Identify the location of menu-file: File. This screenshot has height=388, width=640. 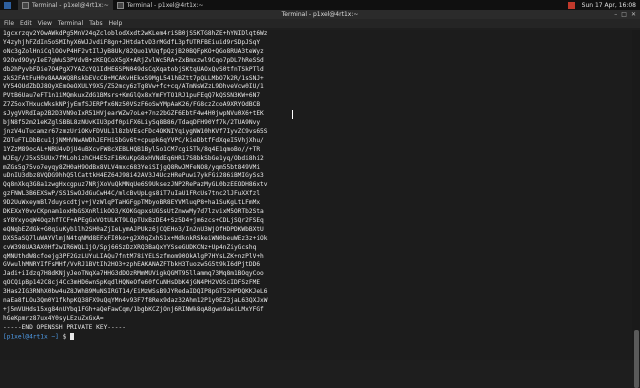
(9, 23).